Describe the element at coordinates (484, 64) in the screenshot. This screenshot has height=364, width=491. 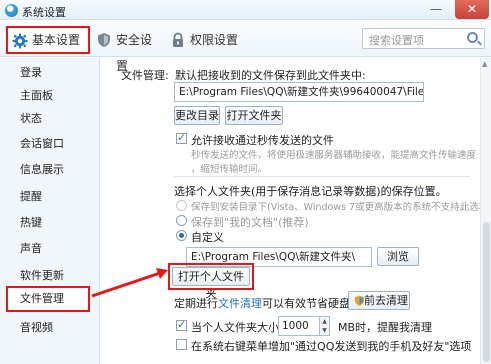
I see `scroll-up-arrow: ▲` at that location.